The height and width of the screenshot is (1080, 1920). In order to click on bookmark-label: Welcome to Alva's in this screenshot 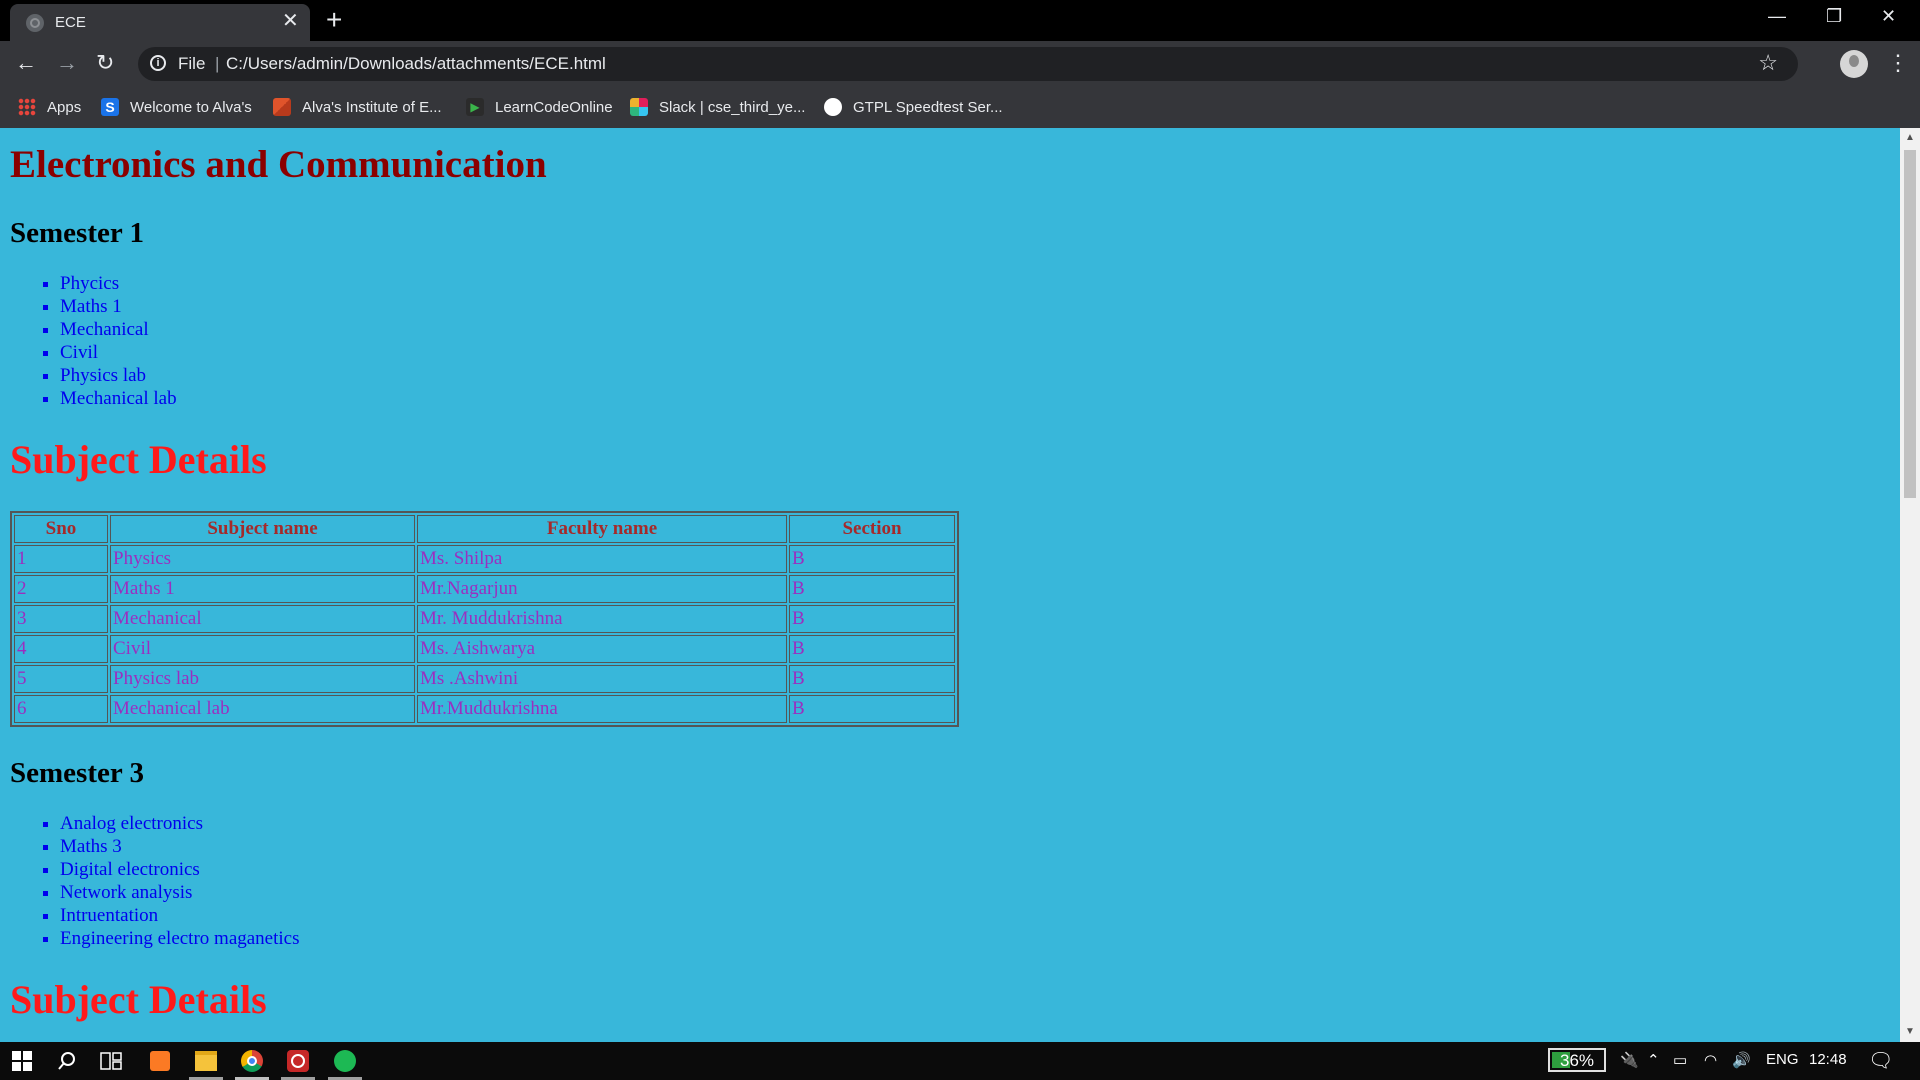, I will do `click(191, 107)`.